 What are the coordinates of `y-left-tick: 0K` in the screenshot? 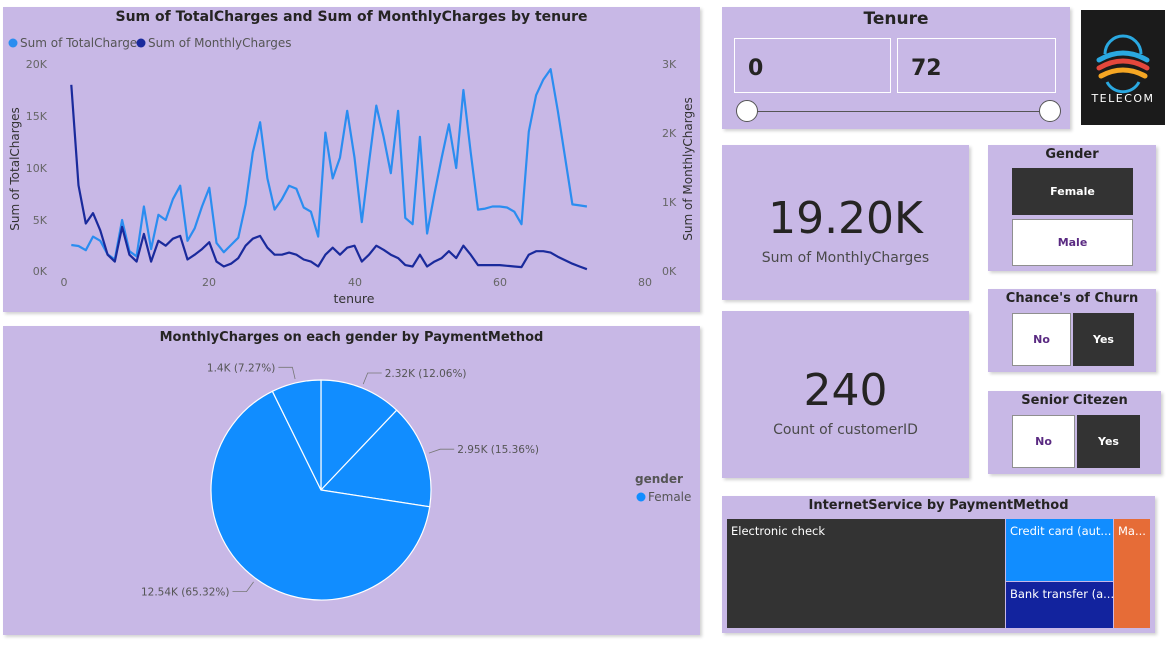 It's located at (40, 271).